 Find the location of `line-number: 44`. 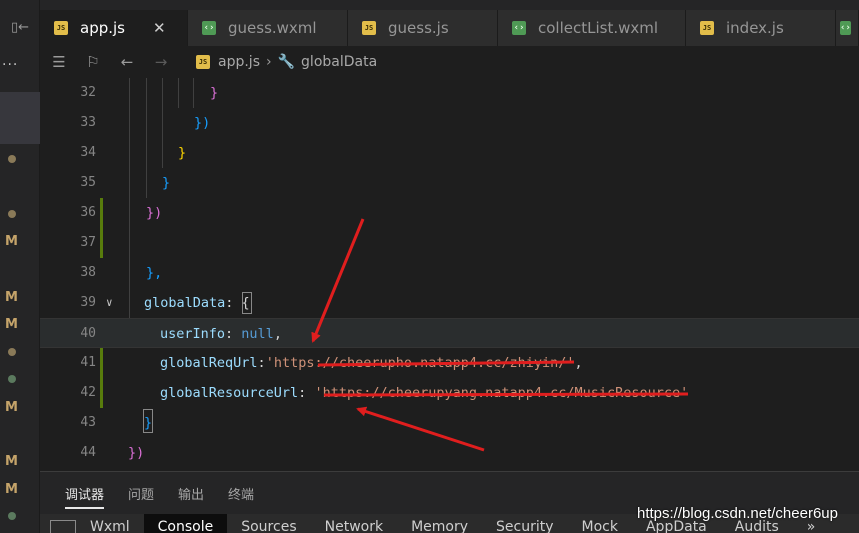

line-number: 44 is located at coordinates (88, 452).